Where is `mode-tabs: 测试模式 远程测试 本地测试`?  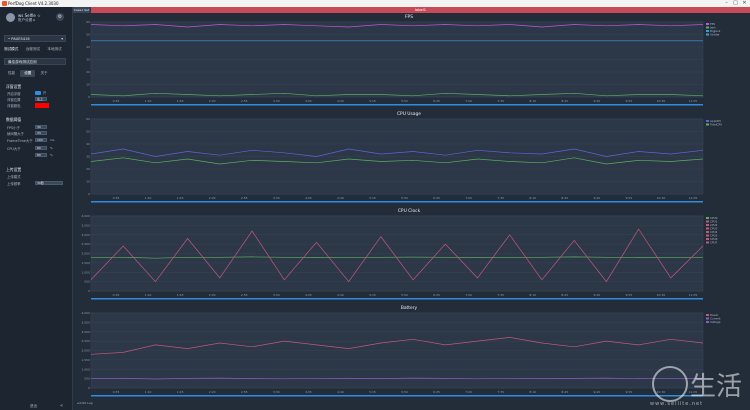
mode-tabs: 测试模式 远程测试 本地测试 is located at coordinates (37, 49).